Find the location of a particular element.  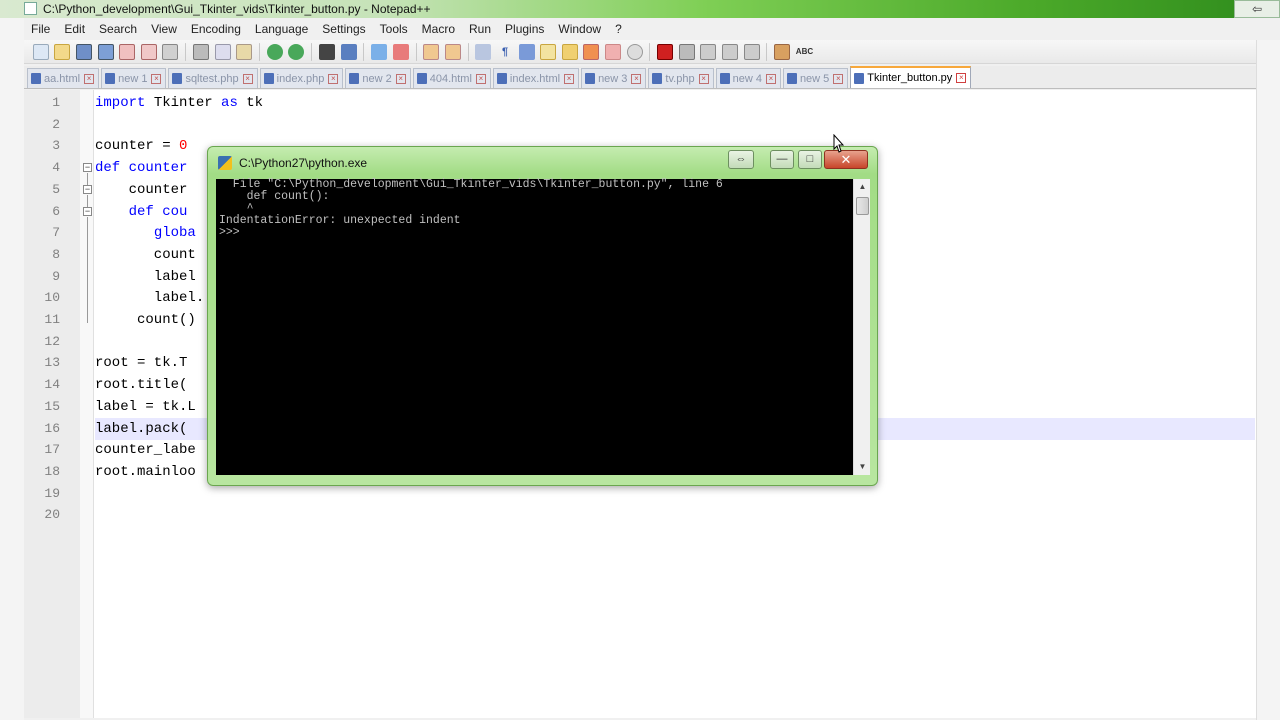

console-title-bar: C:\Python27\python.exe ⇔ — □ ✕ is located at coordinates (542, 162).